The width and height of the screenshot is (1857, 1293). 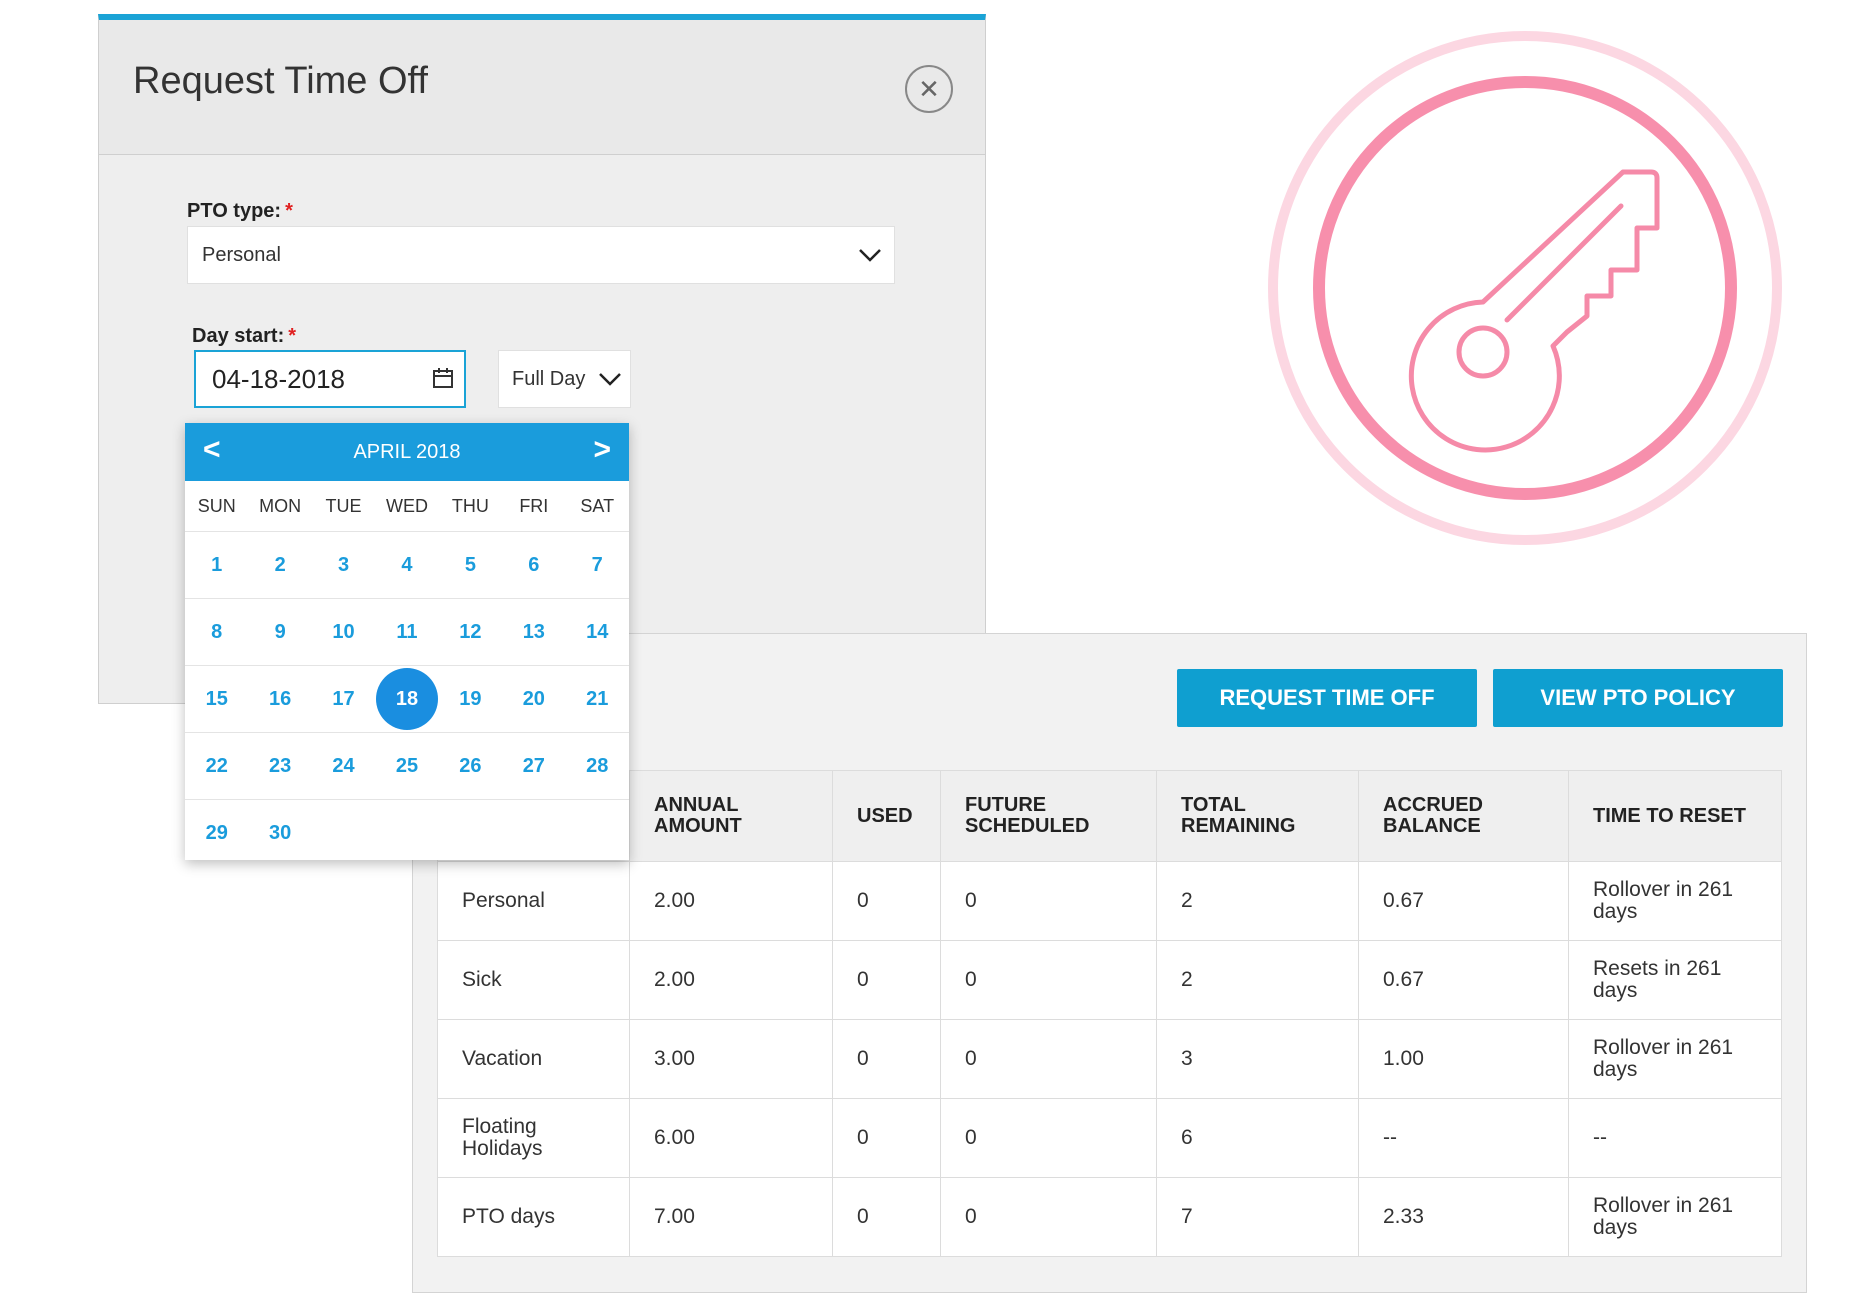 I want to click on request-time-off-button: REQUEST TIME OFF, so click(x=1327, y=698).